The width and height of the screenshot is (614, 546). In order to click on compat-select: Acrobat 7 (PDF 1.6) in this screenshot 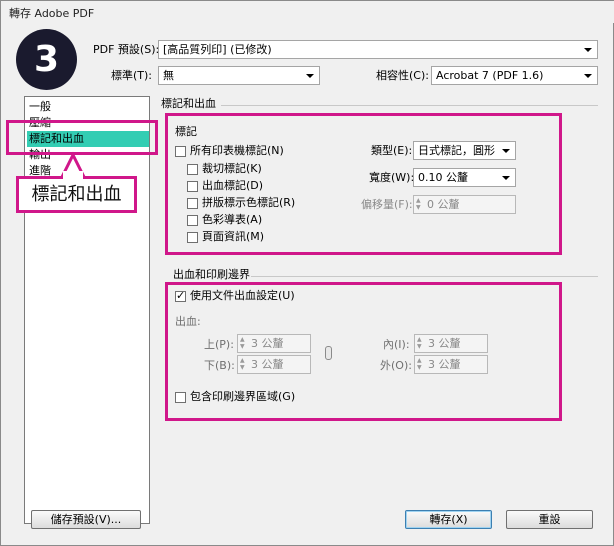, I will do `click(514, 75)`.